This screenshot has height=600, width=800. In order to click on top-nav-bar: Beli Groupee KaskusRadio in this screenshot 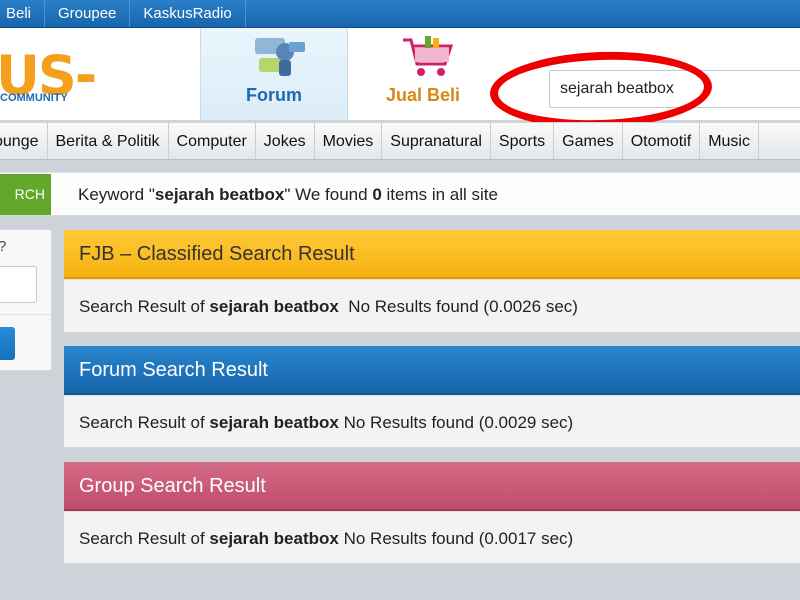, I will do `click(400, 14)`.